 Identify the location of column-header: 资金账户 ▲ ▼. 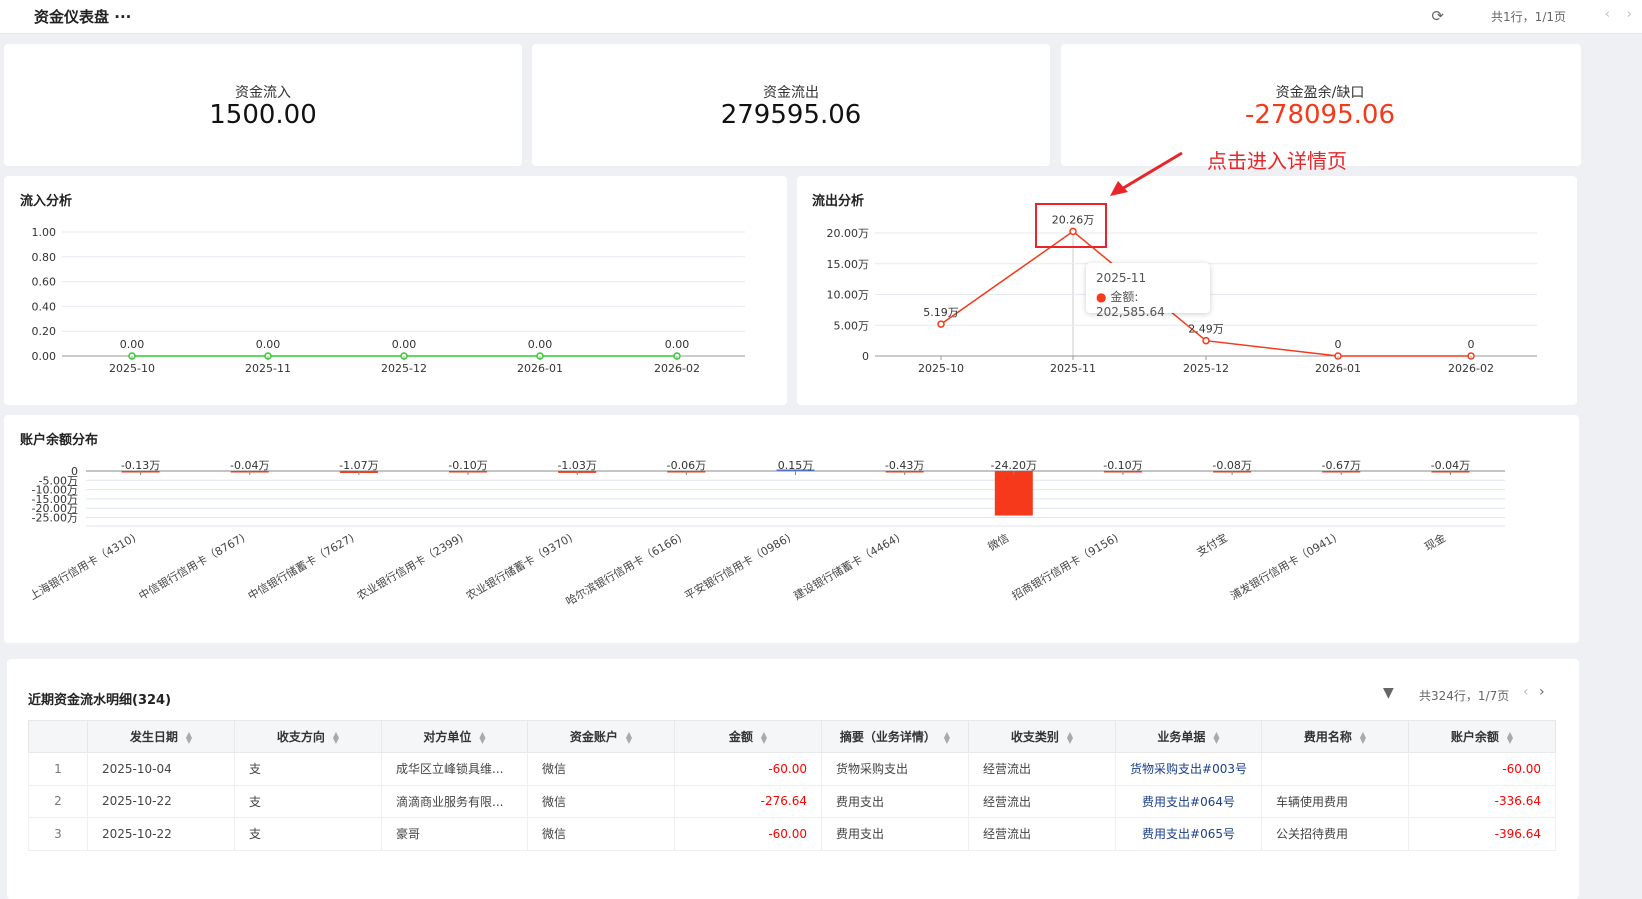
(601, 736).